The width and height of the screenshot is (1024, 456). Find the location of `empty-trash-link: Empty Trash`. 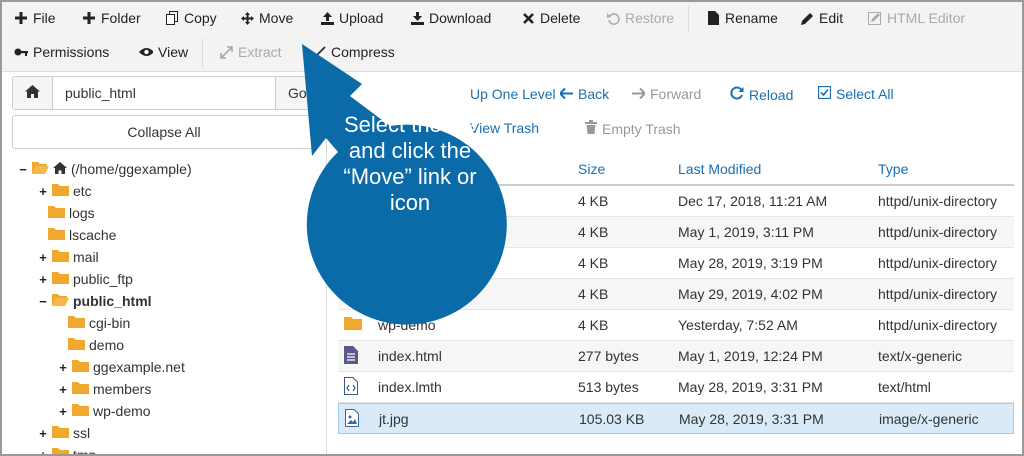

empty-trash-link: Empty Trash is located at coordinates (633, 128).